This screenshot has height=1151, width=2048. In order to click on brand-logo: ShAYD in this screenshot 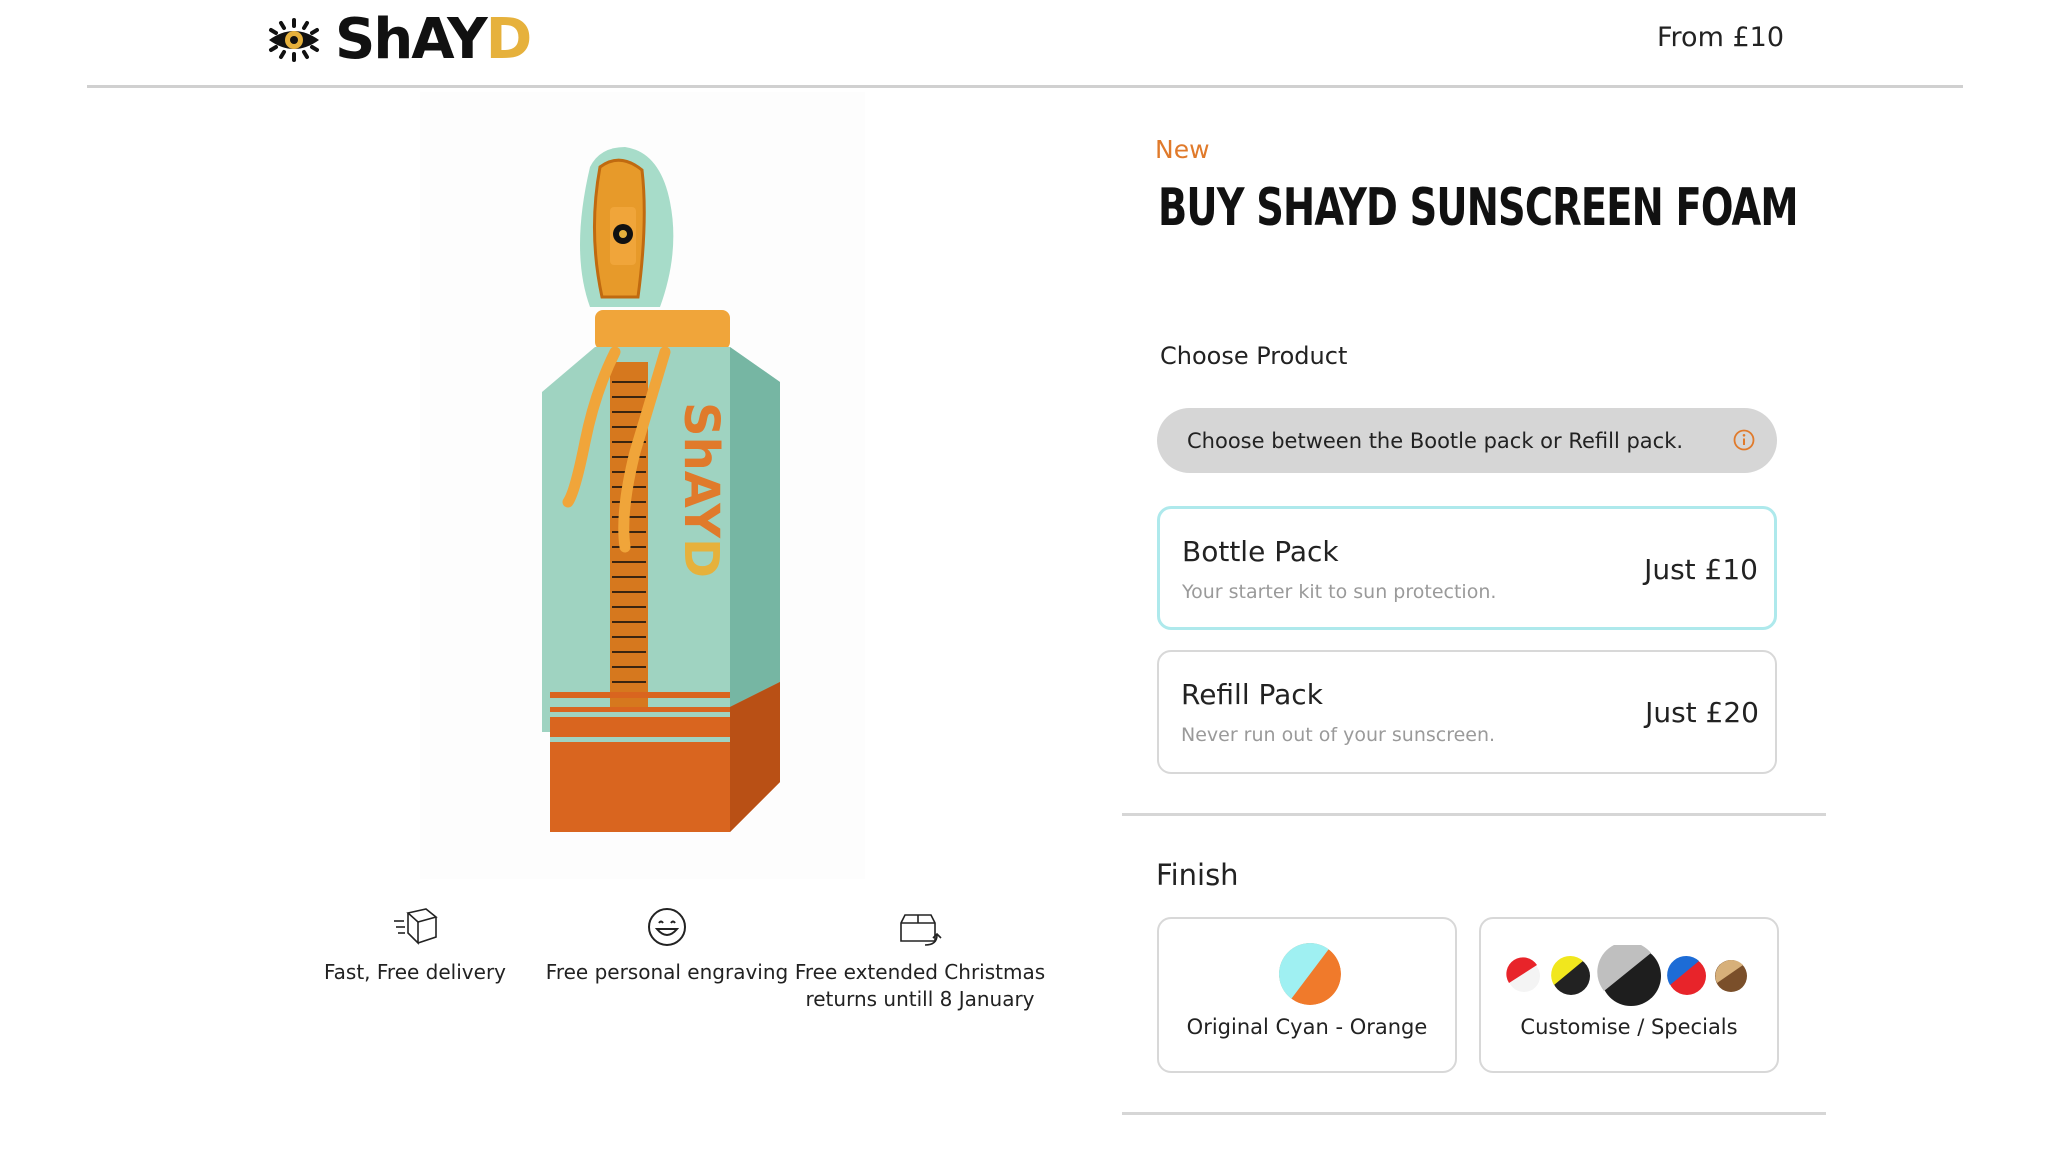, I will do `click(398, 39)`.